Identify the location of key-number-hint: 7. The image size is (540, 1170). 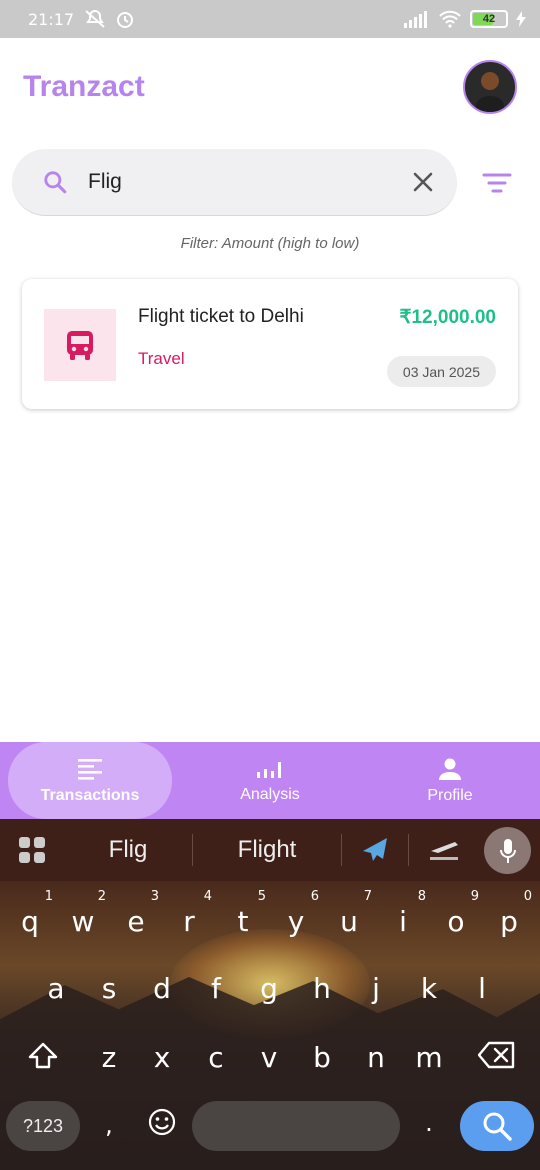
(367, 896).